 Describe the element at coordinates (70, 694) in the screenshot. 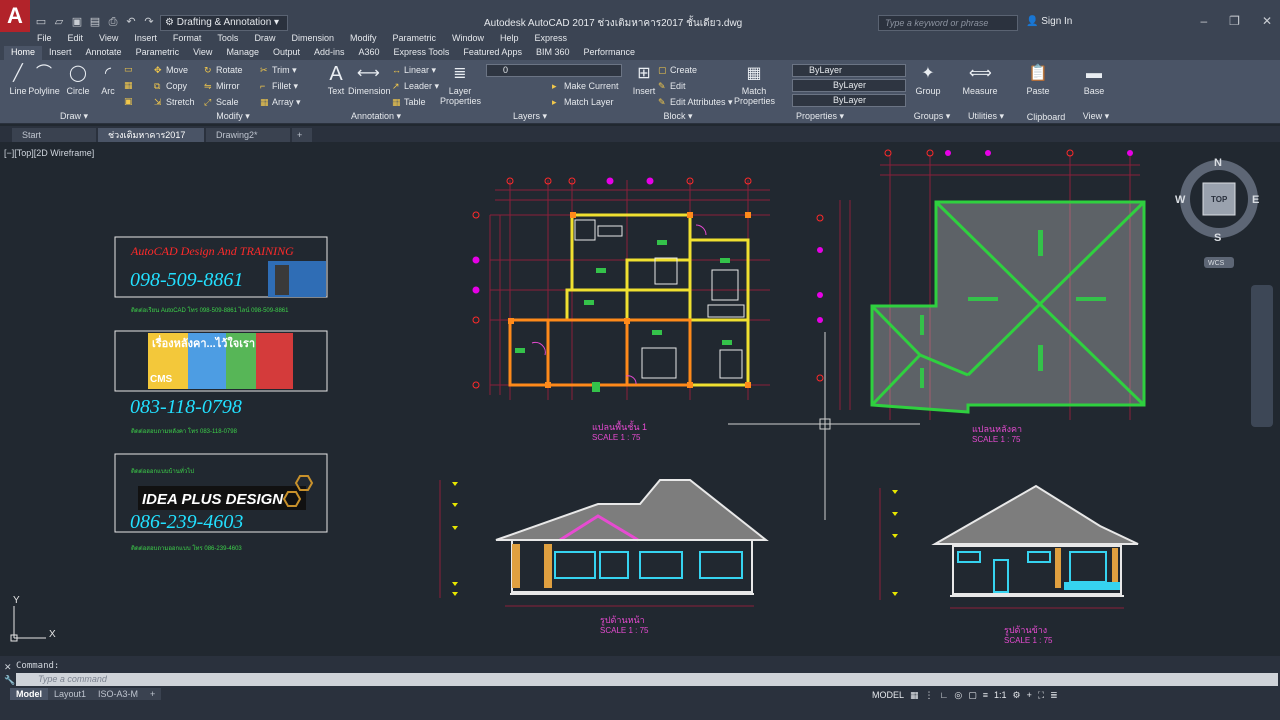

I see `layout-tab-layout1: Layout1` at that location.